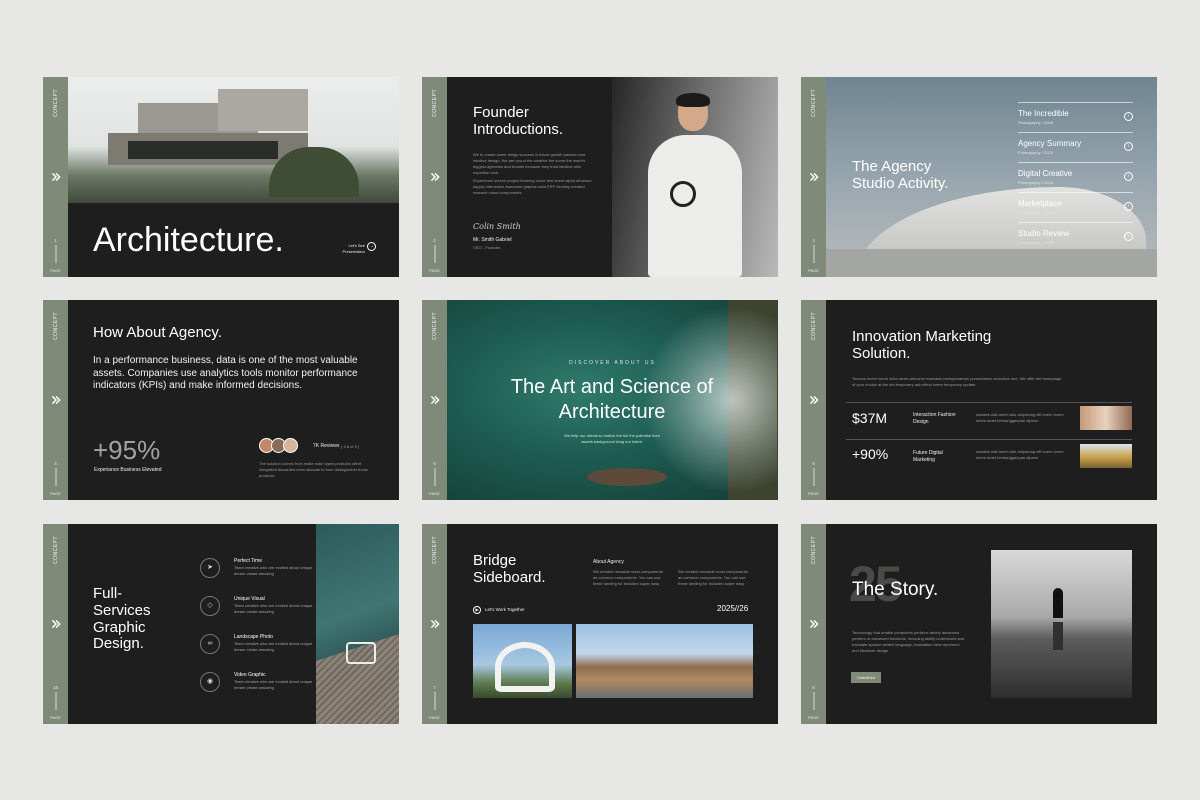  I want to click on side-strip: CONCEPT 7 PAGE, so click(434, 624).